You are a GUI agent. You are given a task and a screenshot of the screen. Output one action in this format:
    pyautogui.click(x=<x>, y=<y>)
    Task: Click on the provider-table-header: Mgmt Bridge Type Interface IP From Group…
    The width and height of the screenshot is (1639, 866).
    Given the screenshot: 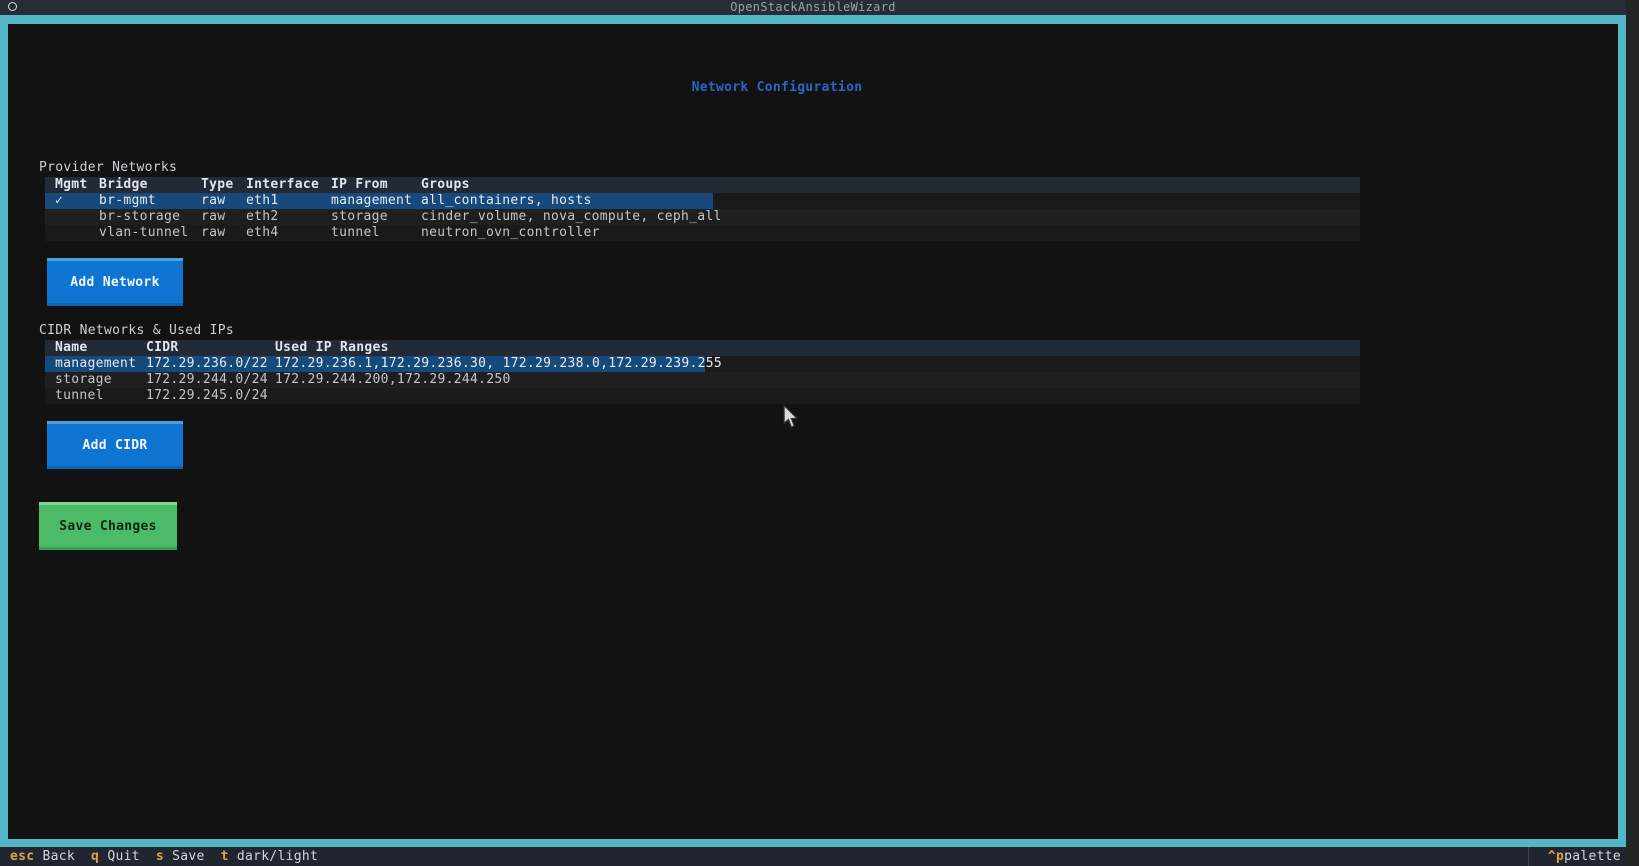 What is the action you would take?
    pyautogui.click(x=702, y=185)
    